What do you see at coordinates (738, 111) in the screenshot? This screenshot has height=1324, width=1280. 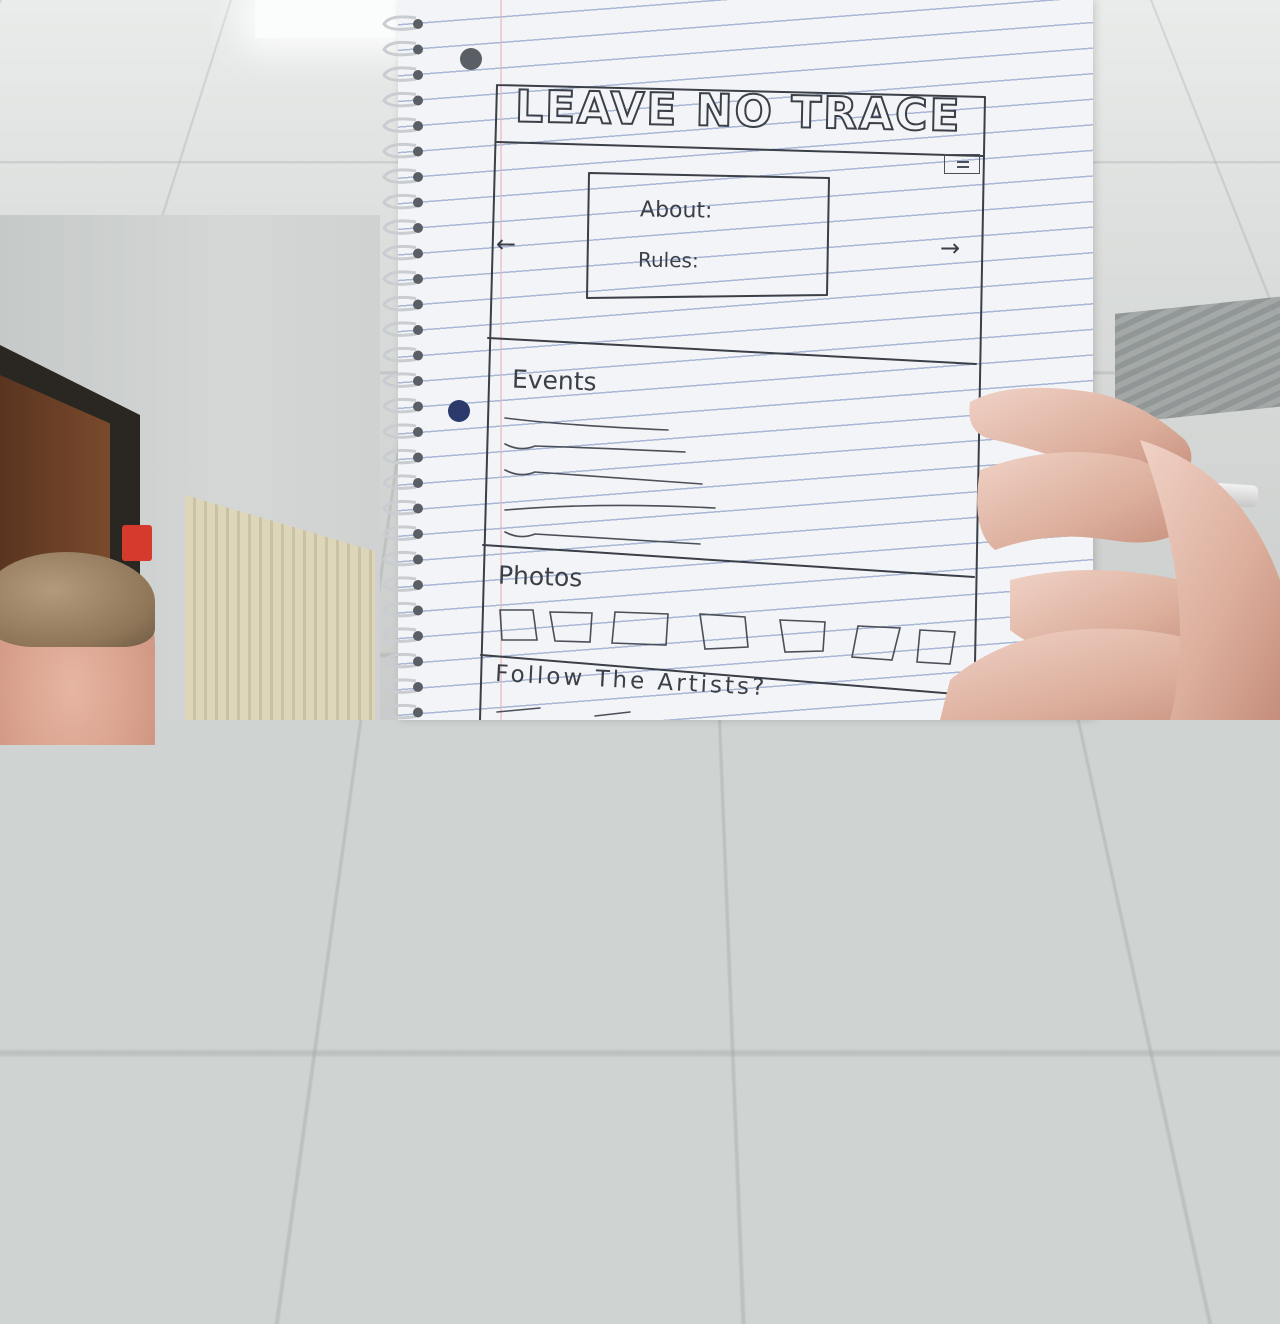 I see `page-title: LEAVE NO TRACE` at bounding box center [738, 111].